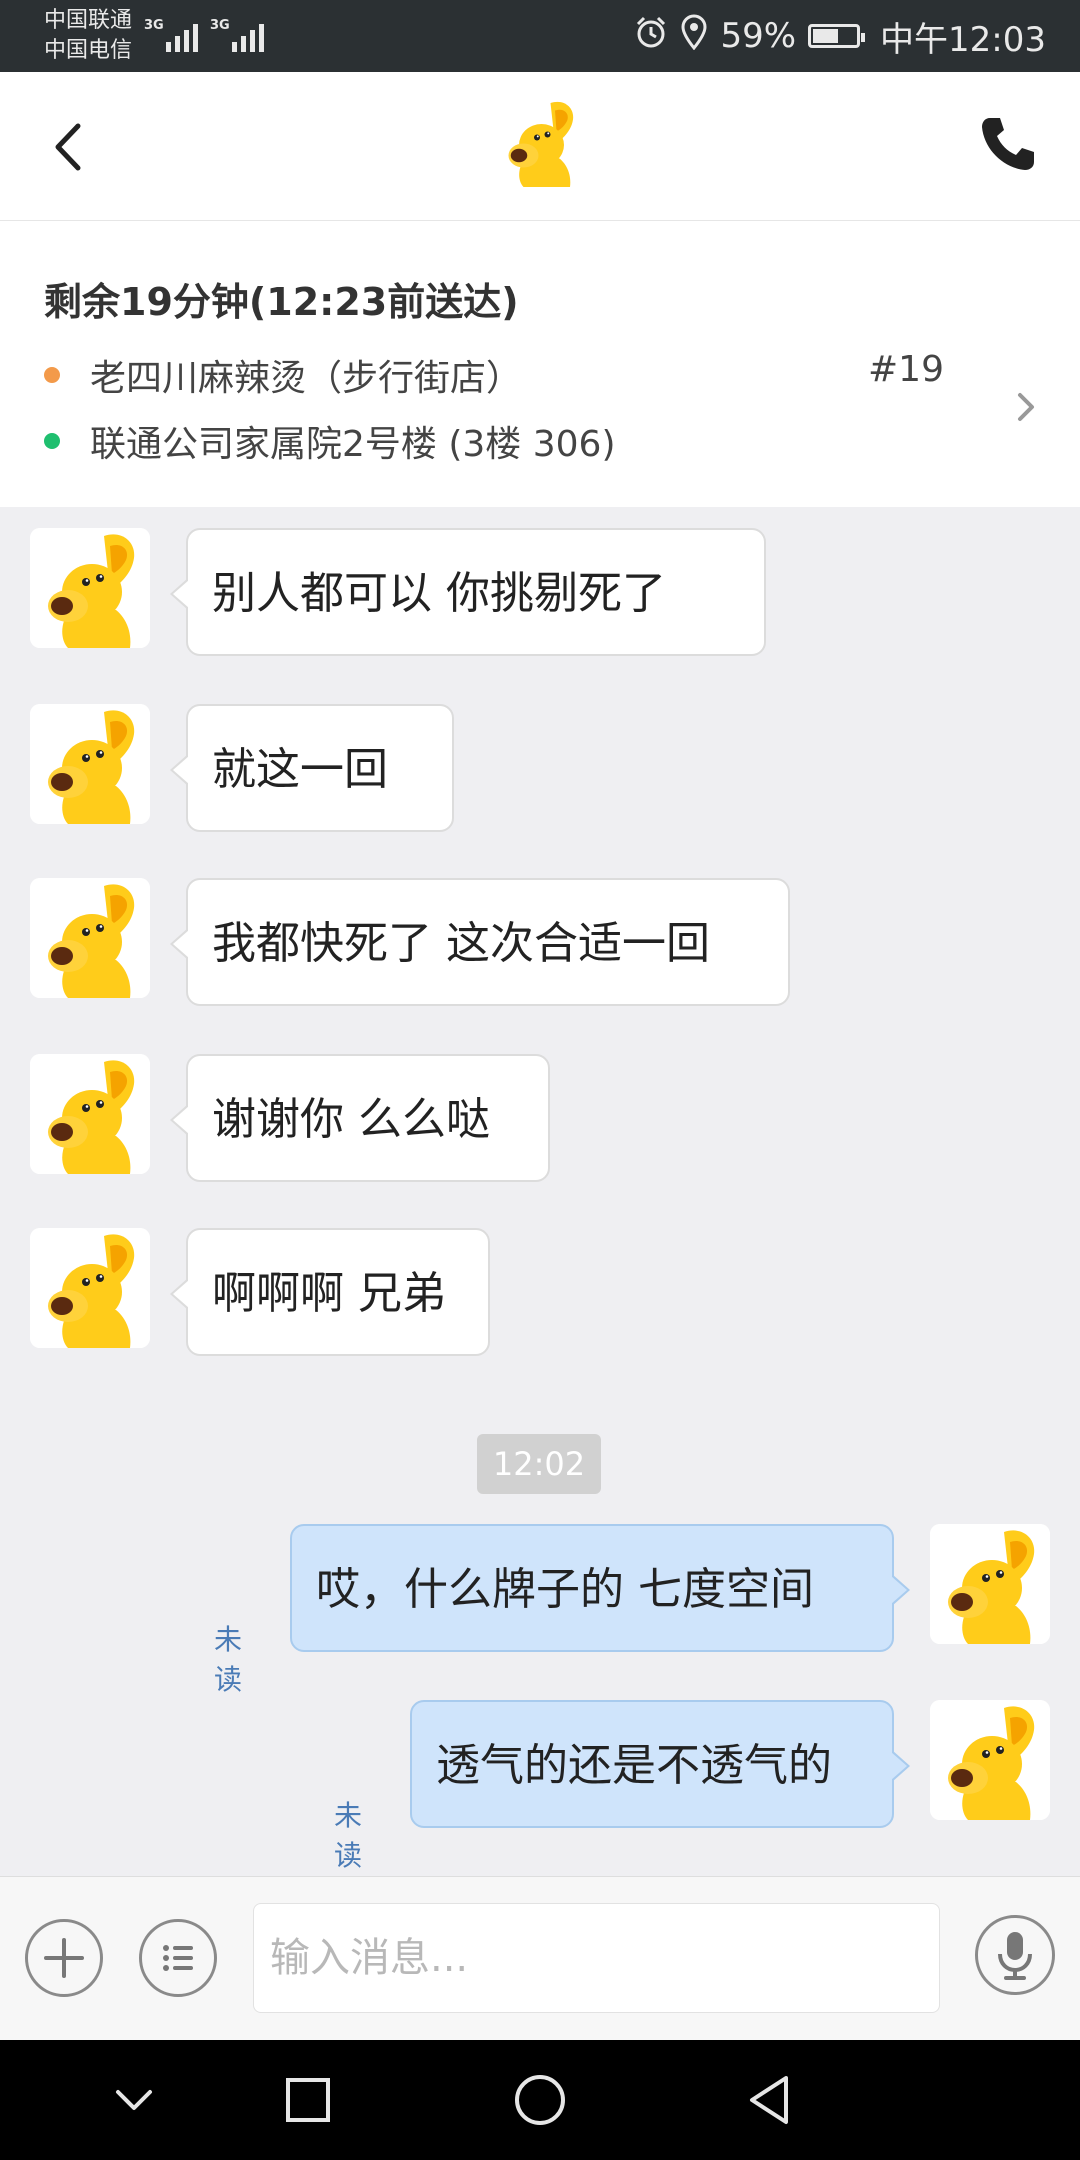 This screenshot has width=1080, height=2160. What do you see at coordinates (353, 444) in the screenshot?
I see `delivery-address: 联通公司家属院2号楼 (3楼 306)` at bounding box center [353, 444].